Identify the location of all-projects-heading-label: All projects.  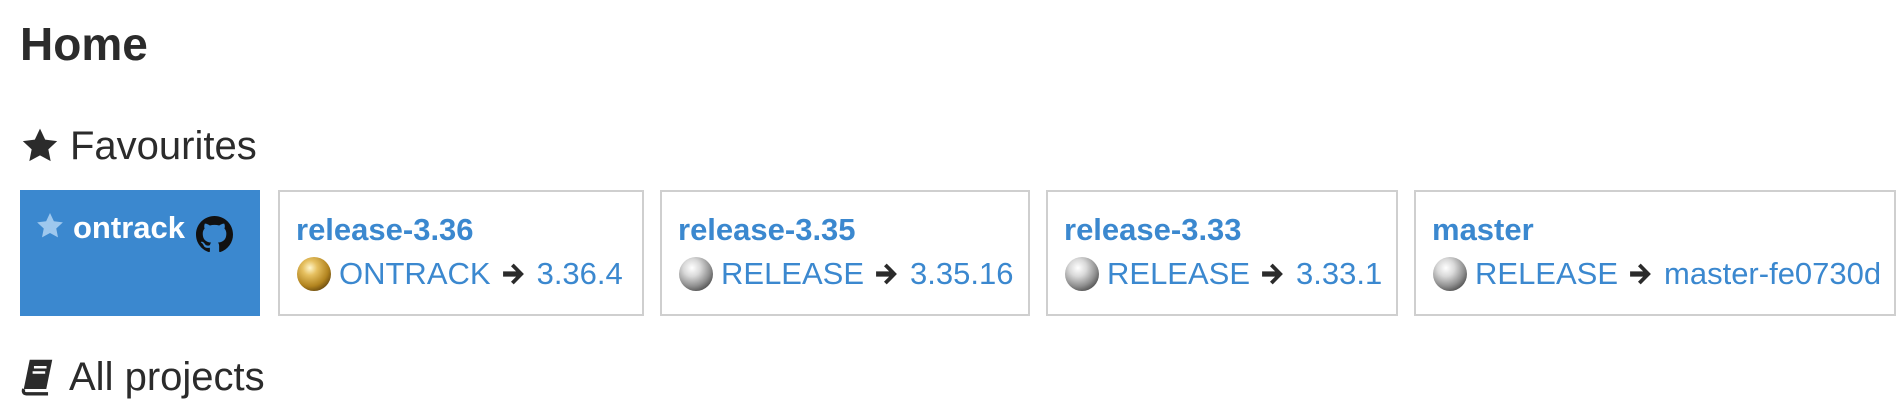
(167, 377).